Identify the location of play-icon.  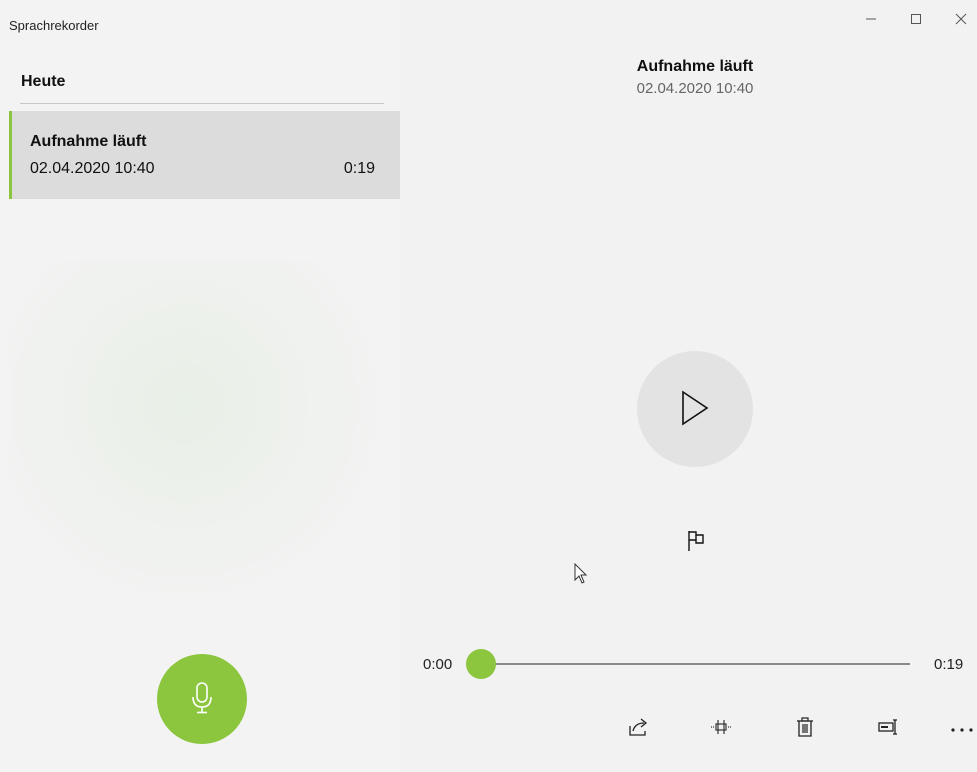
(695, 409).